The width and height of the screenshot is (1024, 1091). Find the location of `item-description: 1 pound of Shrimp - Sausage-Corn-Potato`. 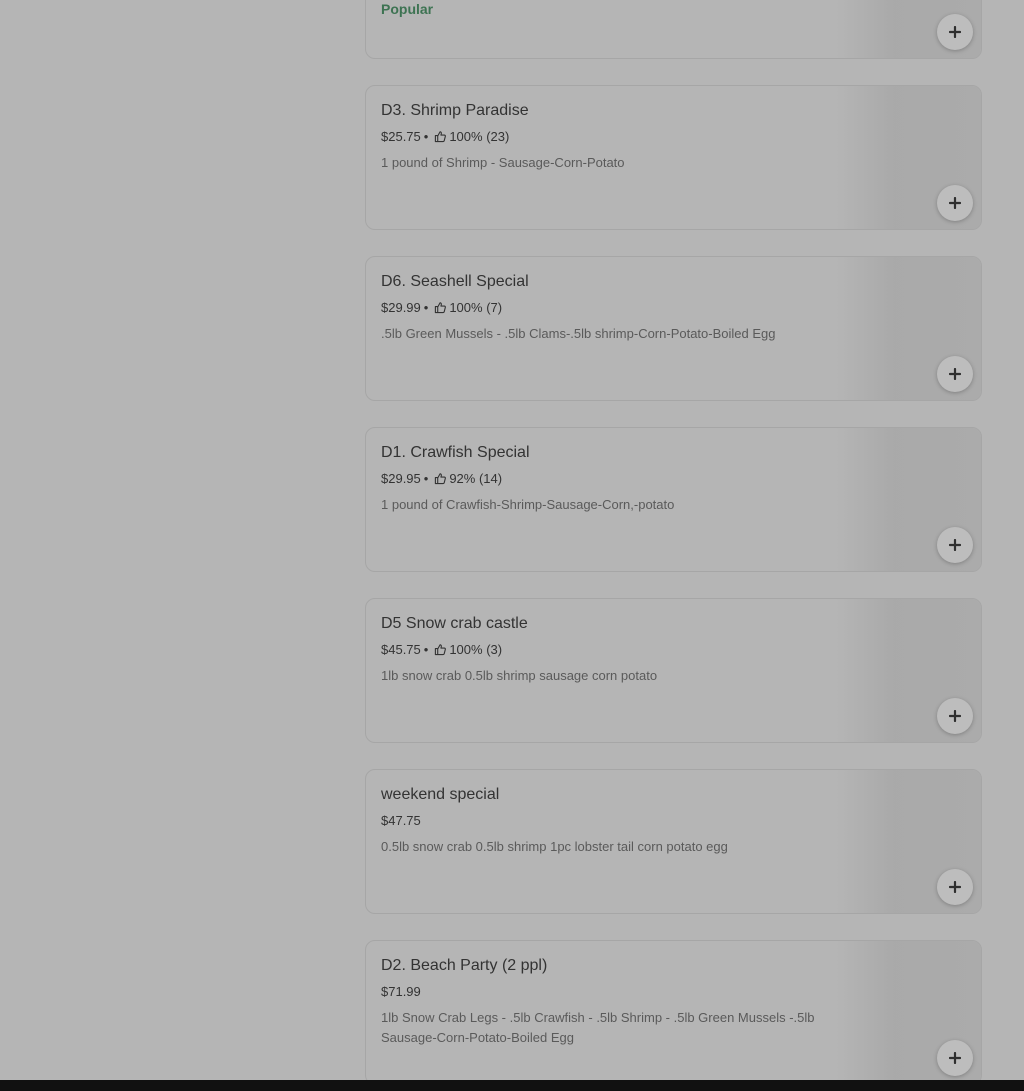

item-description: 1 pound of Shrimp - Sausage-Corn-Potato is located at coordinates (503, 162).